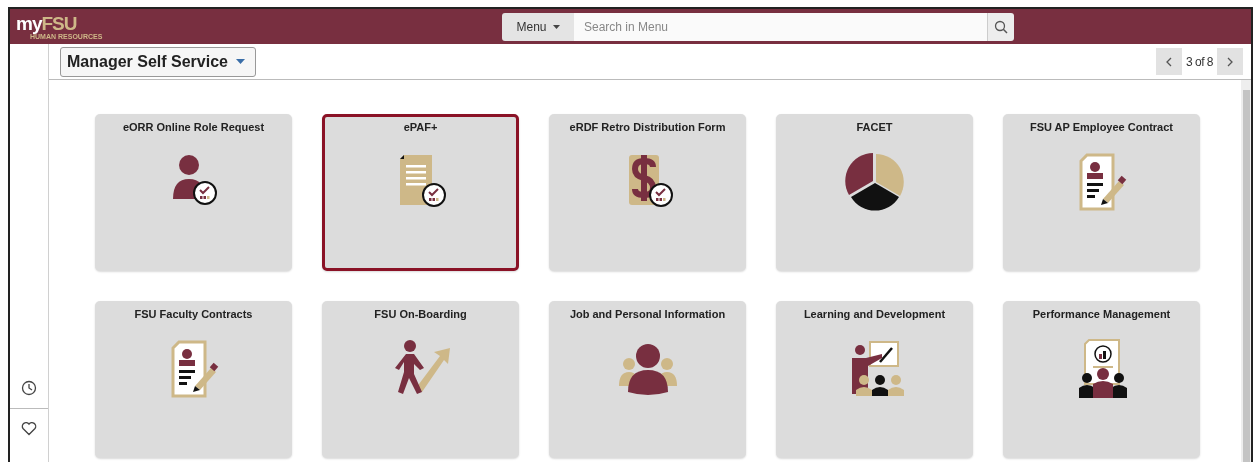  I want to click on app-tile: FACET, so click(874, 192).